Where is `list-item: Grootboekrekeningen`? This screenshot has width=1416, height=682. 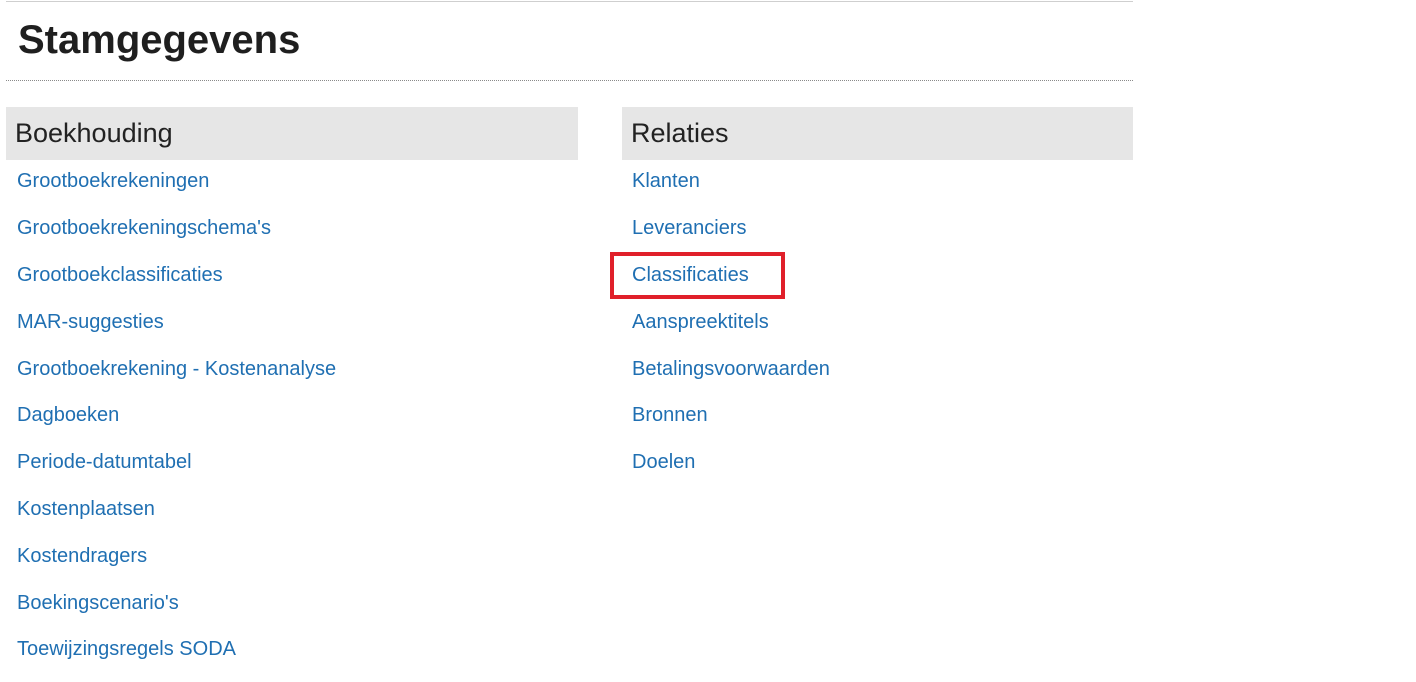 list-item: Grootboekrekeningen is located at coordinates (292, 181).